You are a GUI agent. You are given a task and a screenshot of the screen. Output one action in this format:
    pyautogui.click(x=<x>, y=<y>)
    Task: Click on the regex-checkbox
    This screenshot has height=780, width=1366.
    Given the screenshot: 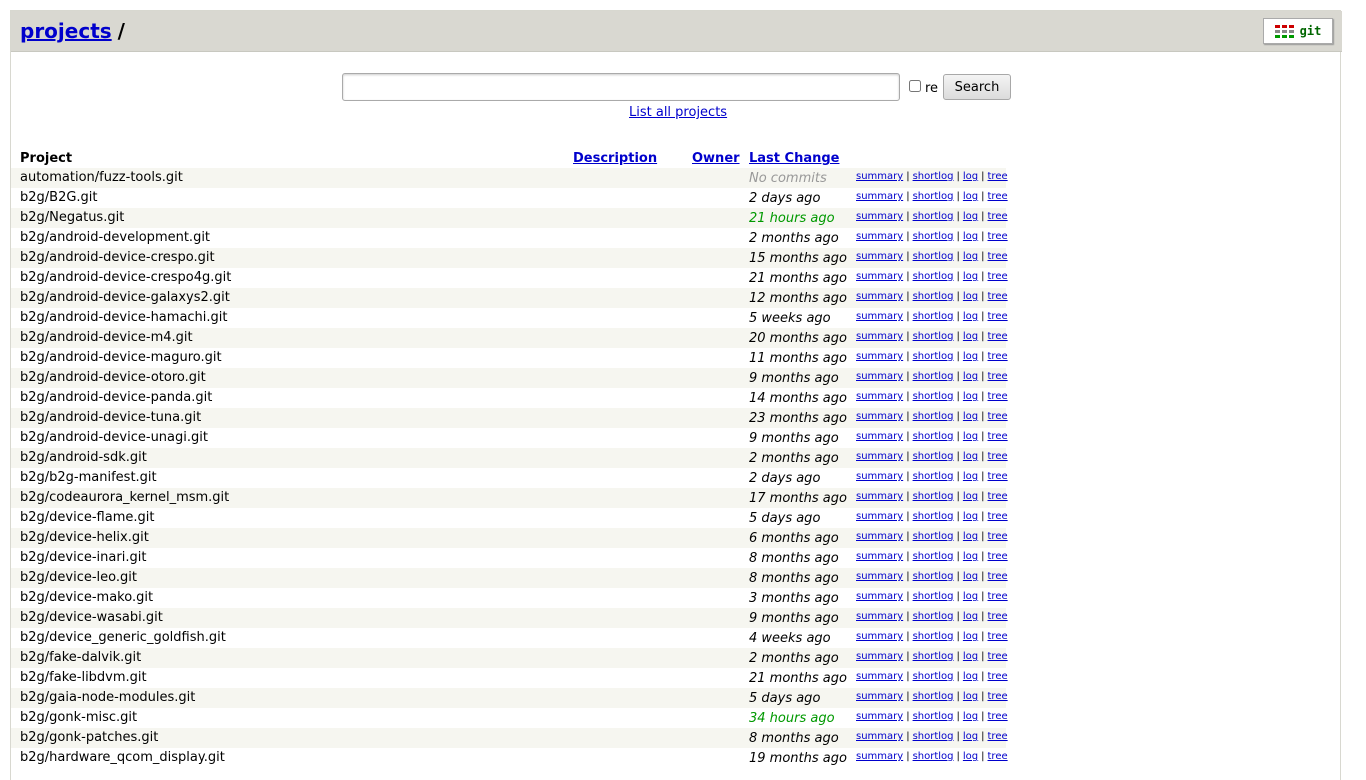 What is the action you would take?
    pyautogui.click(x=915, y=86)
    